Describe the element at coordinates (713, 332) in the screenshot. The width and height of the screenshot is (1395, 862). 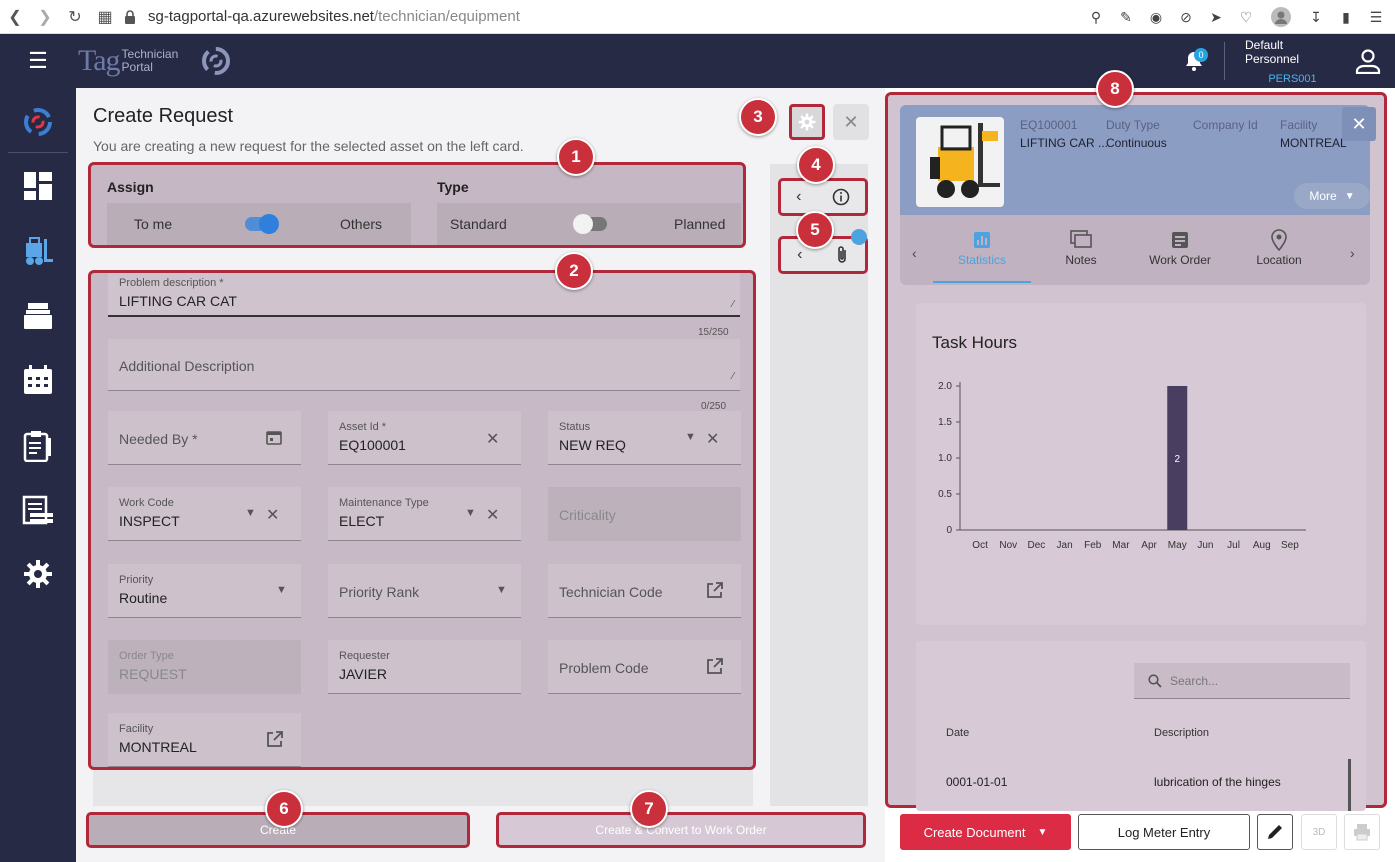
I see `problem-description-counter: 15/250` at that location.